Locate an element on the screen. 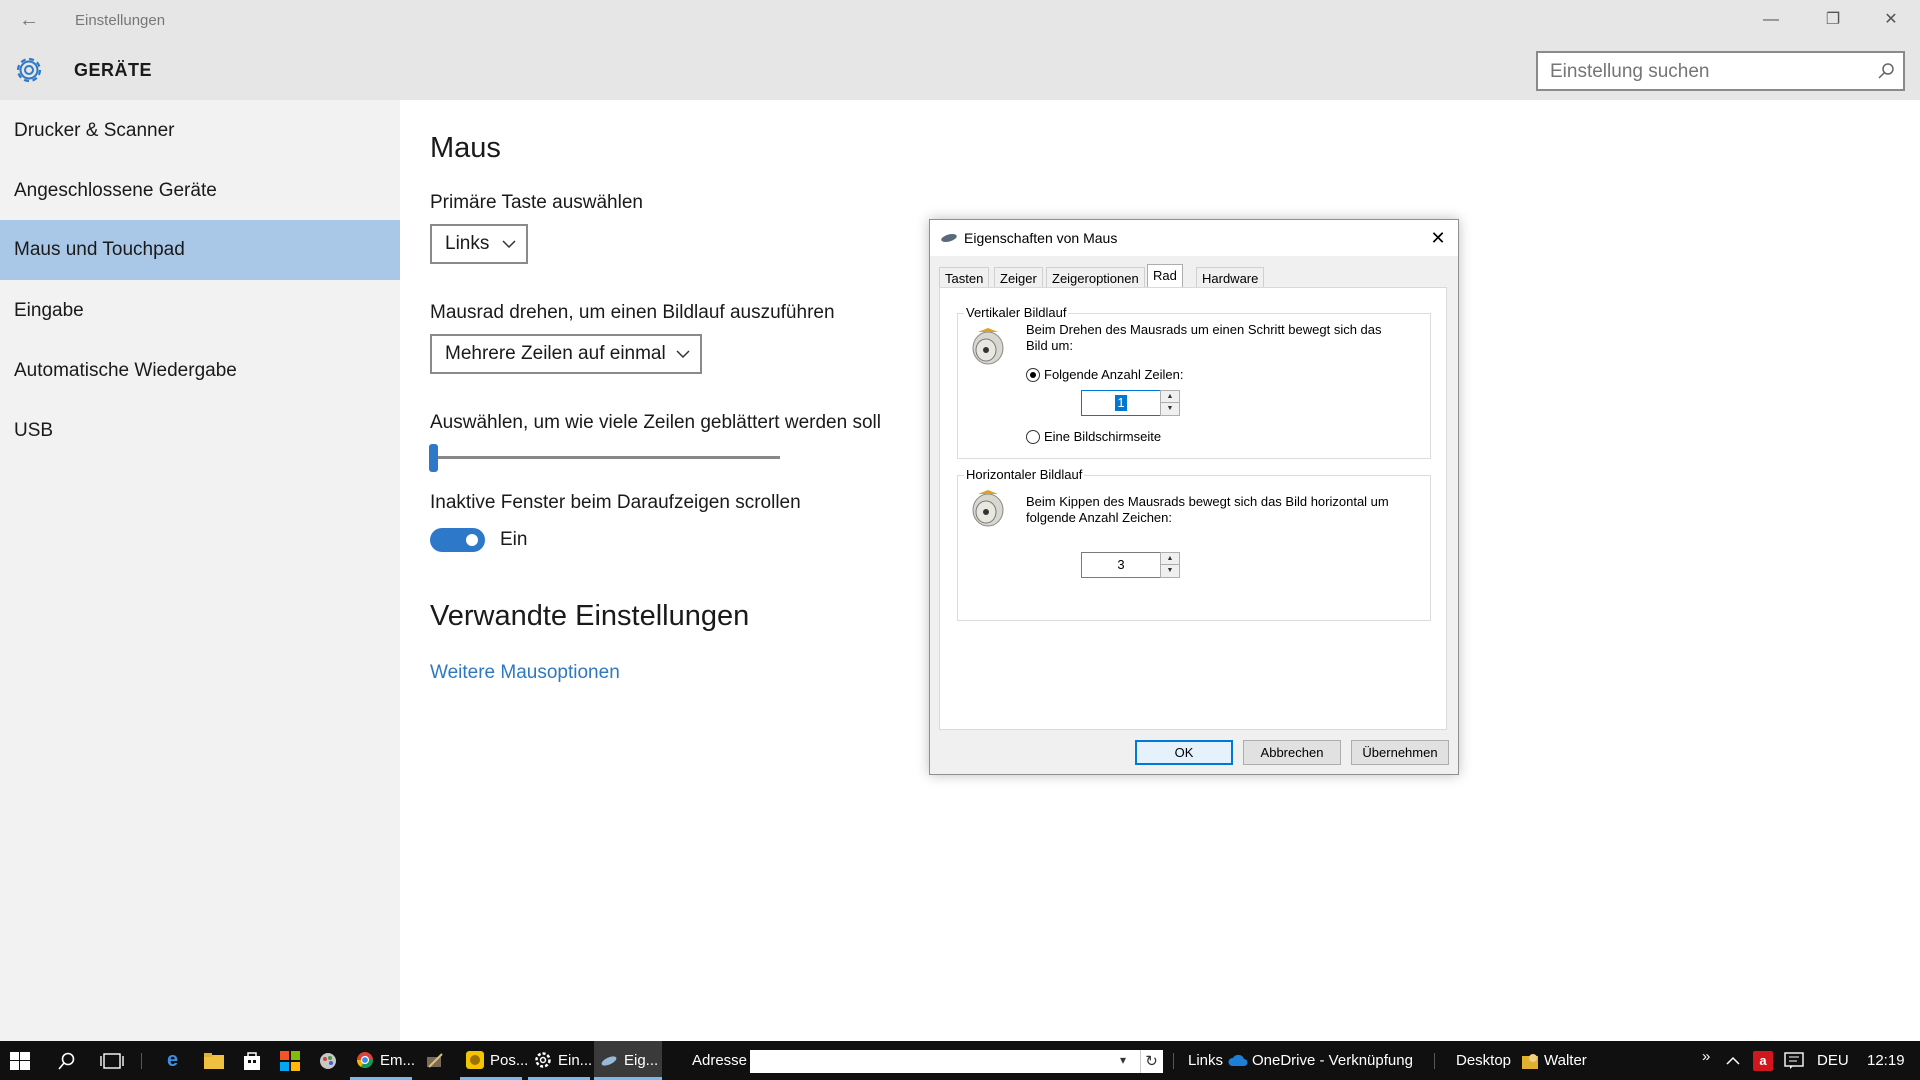 The height and width of the screenshot is (1080, 1920). sidebar-item-angeschlossene-geraete: Angeschlossene Geräte is located at coordinates (200, 191).